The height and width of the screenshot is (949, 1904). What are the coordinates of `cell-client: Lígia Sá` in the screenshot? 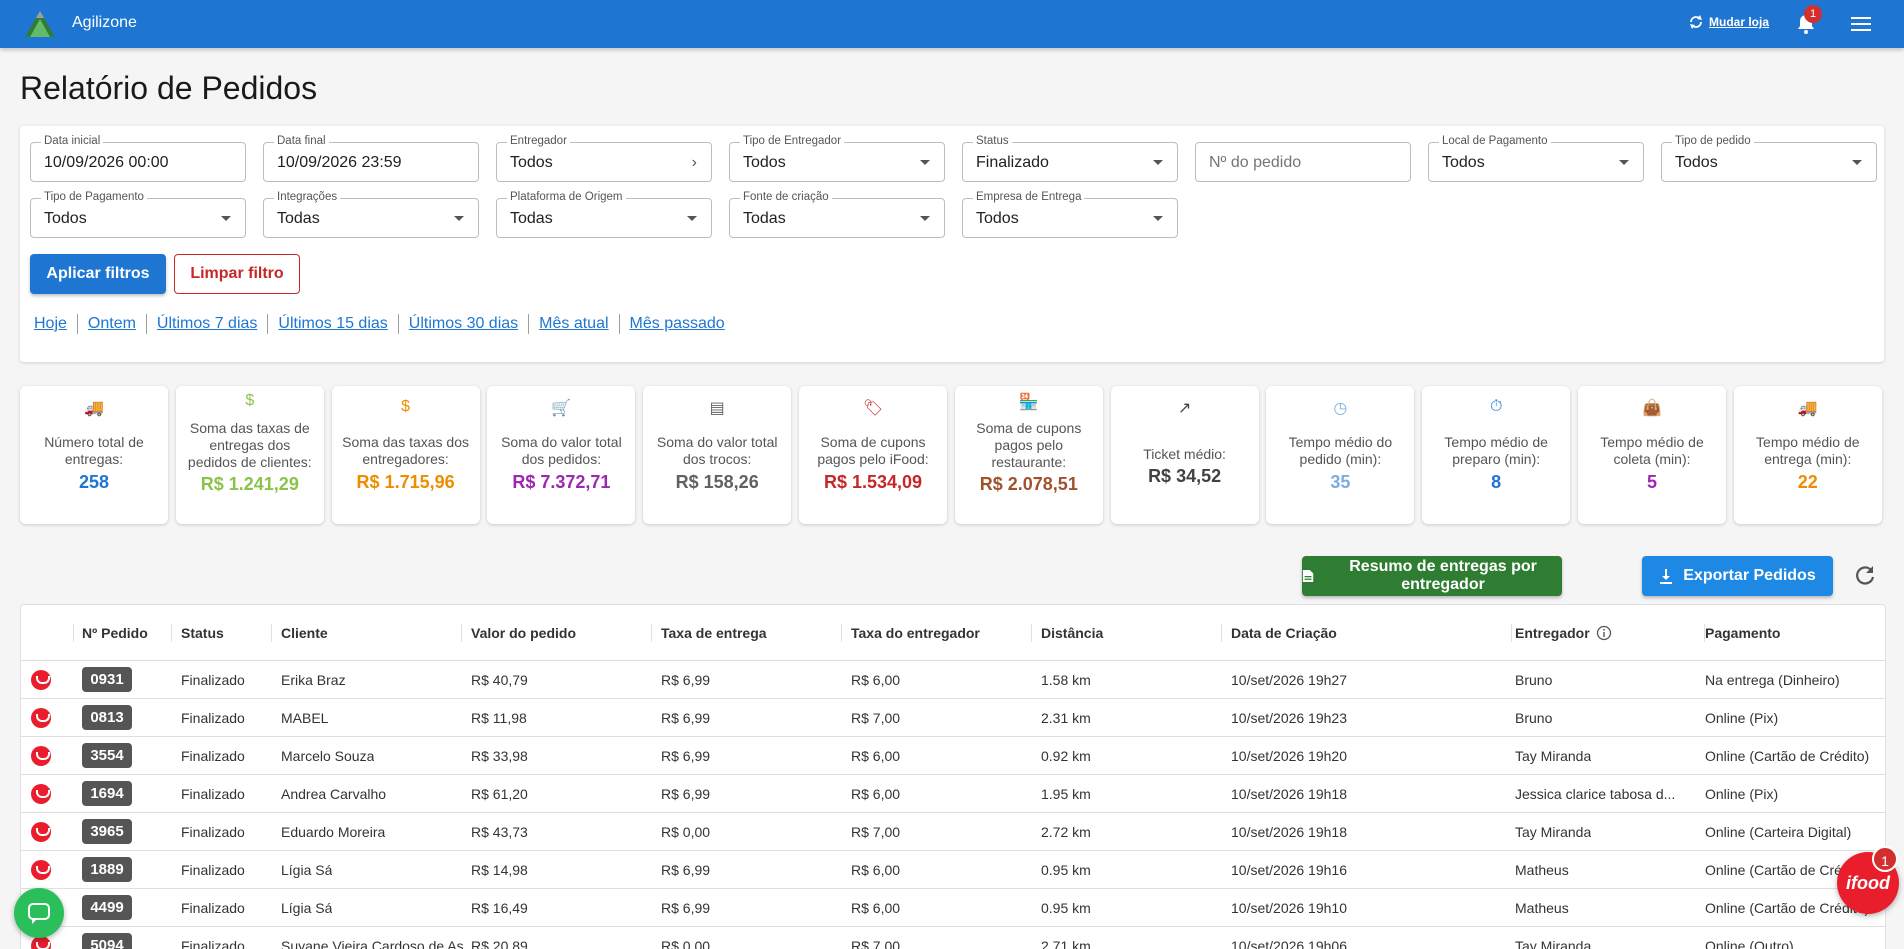 It's located at (307, 870).